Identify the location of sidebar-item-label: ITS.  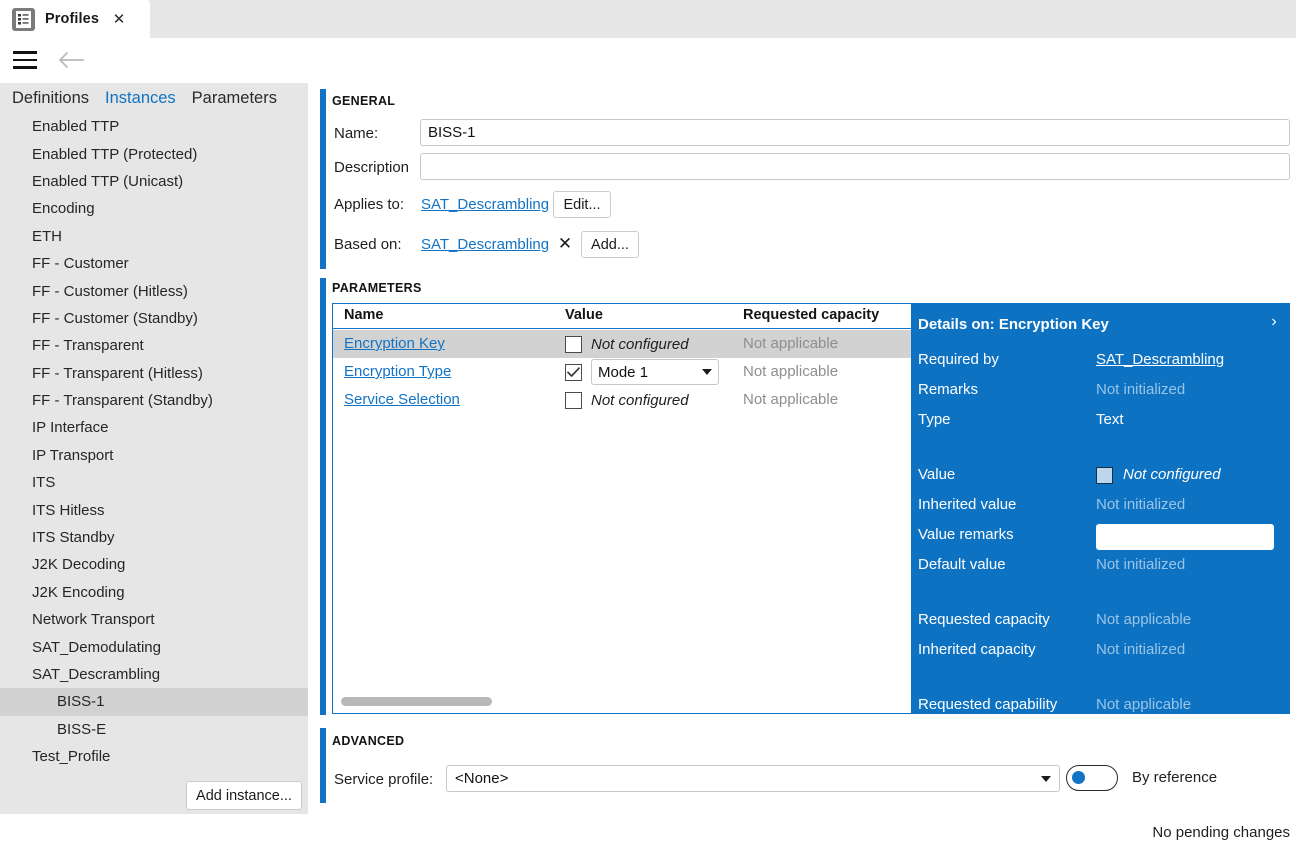
(44, 483).